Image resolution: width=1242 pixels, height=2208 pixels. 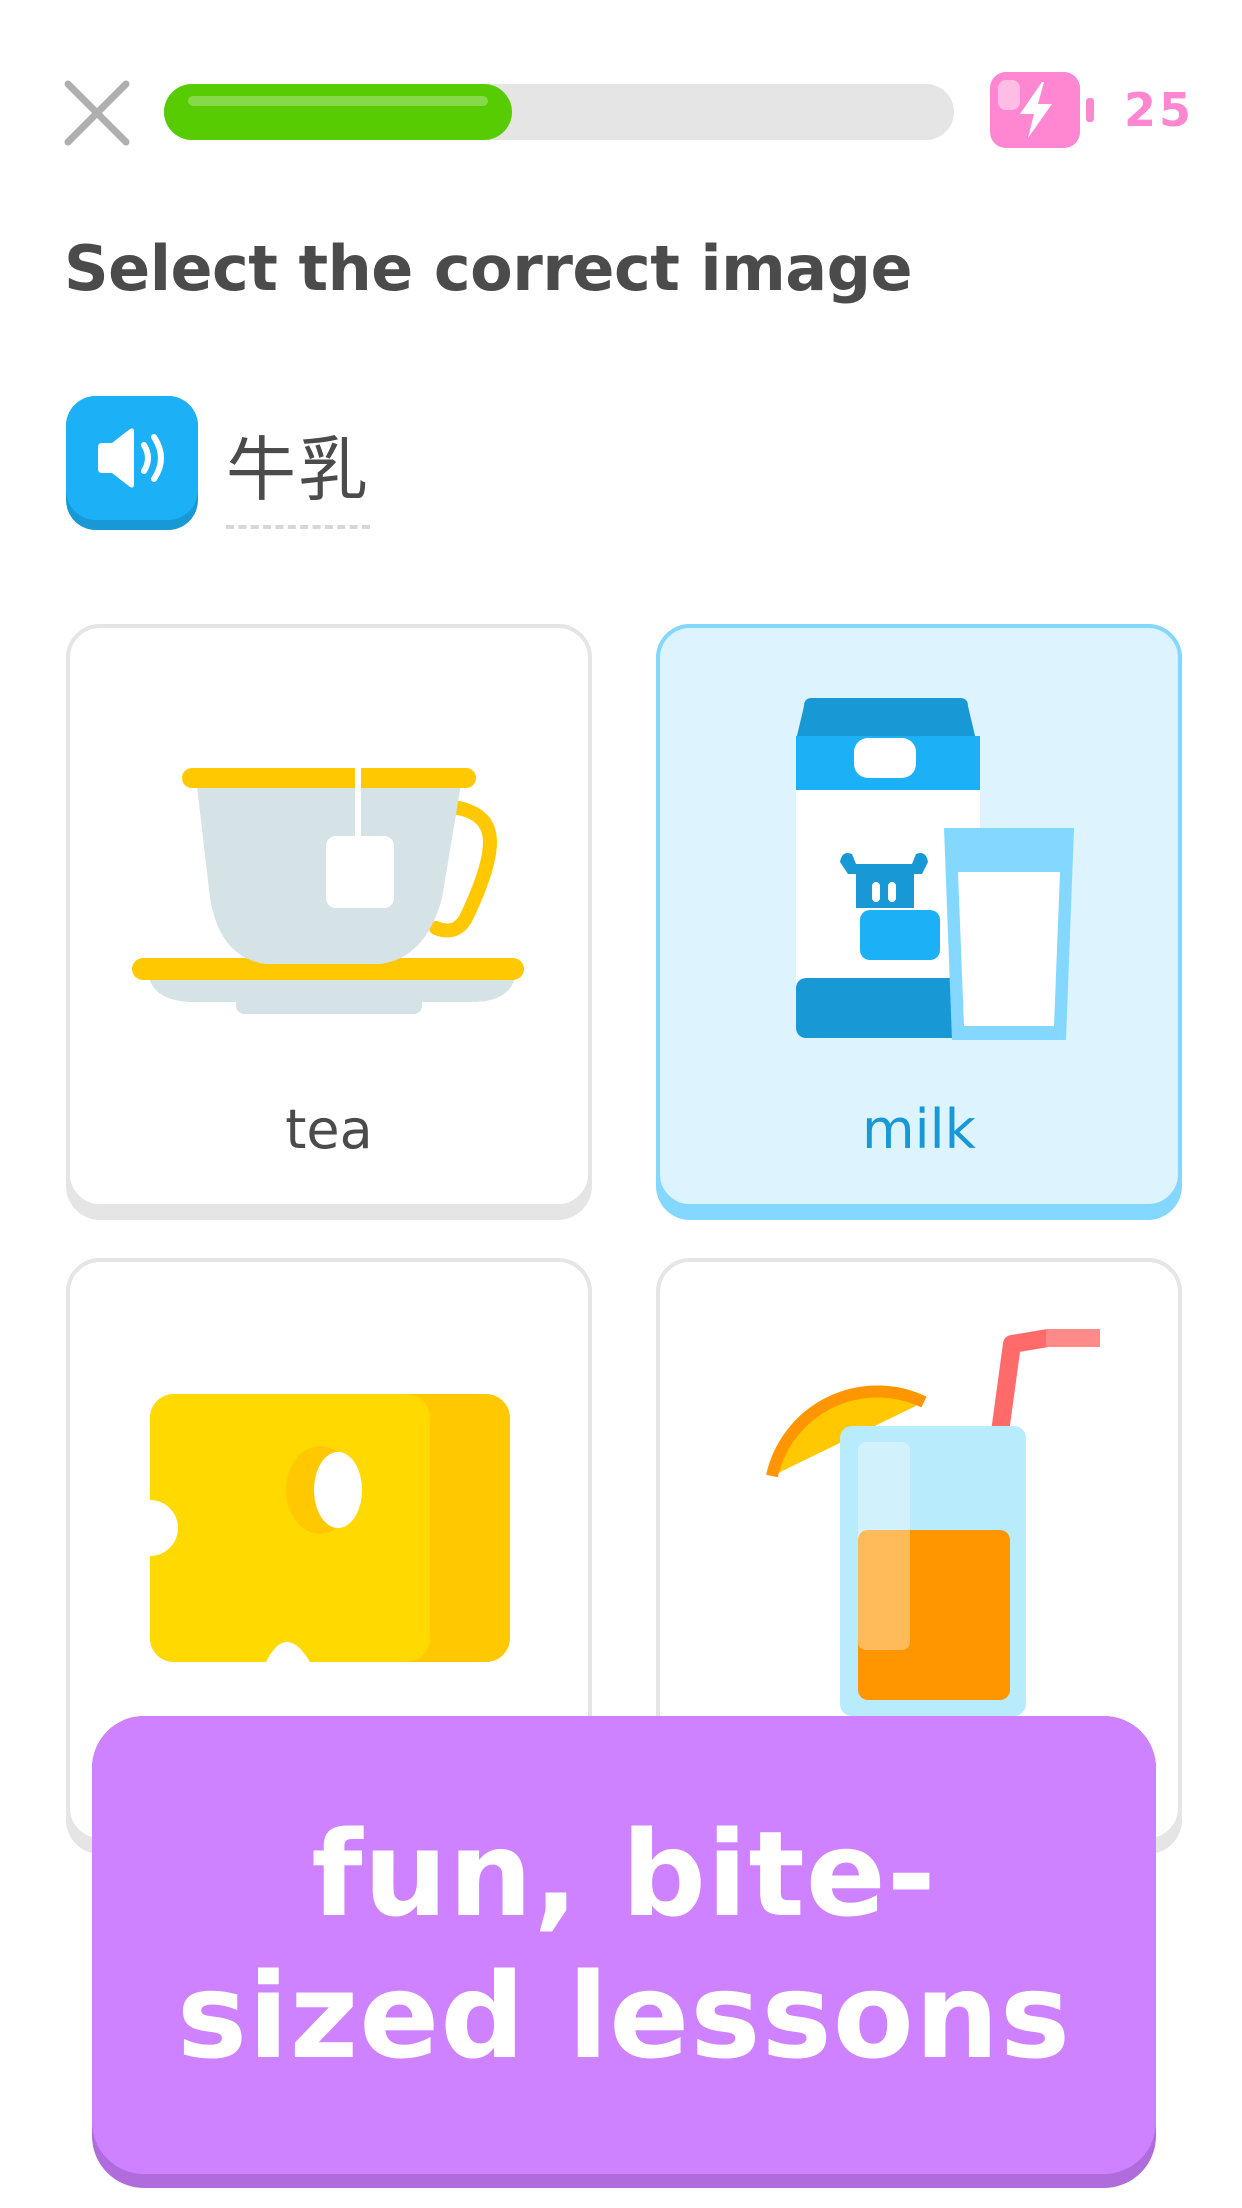 I want to click on option-card-tea: tea, so click(x=329, y=922).